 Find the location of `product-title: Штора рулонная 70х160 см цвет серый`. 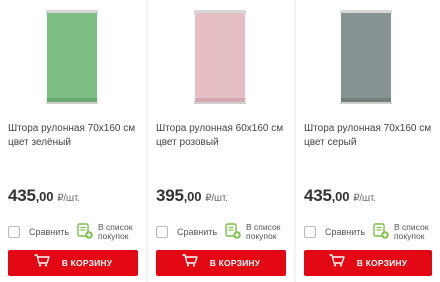

product-title: Штора рулонная 70х160 см цвет серый is located at coordinates (369, 136).